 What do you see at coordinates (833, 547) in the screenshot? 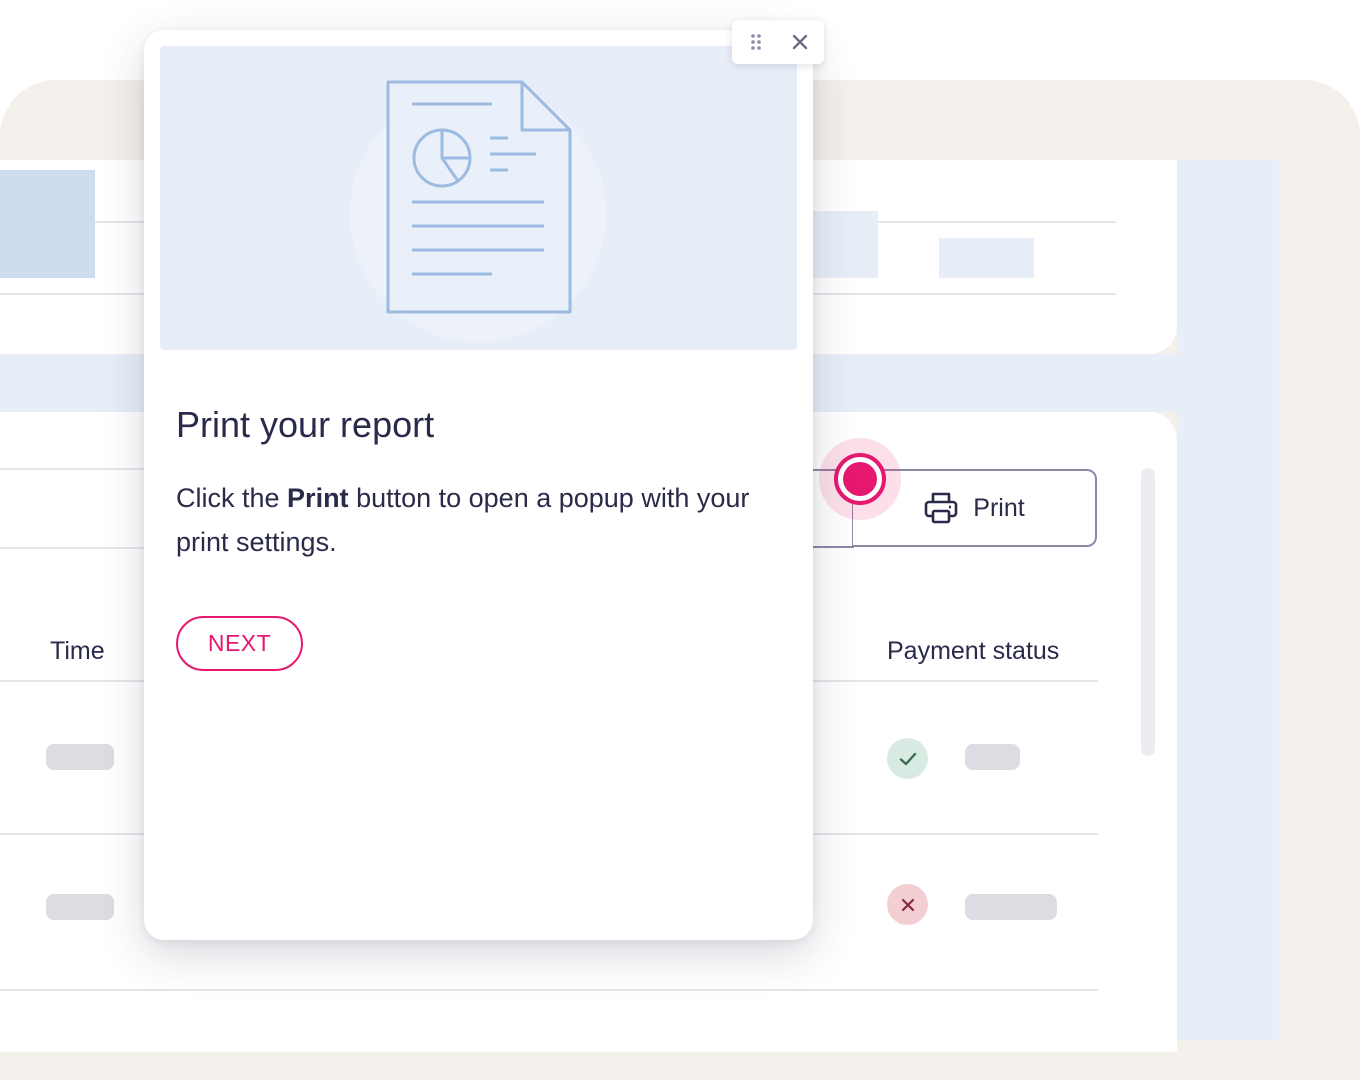
I see `button-group-border` at bounding box center [833, 547].